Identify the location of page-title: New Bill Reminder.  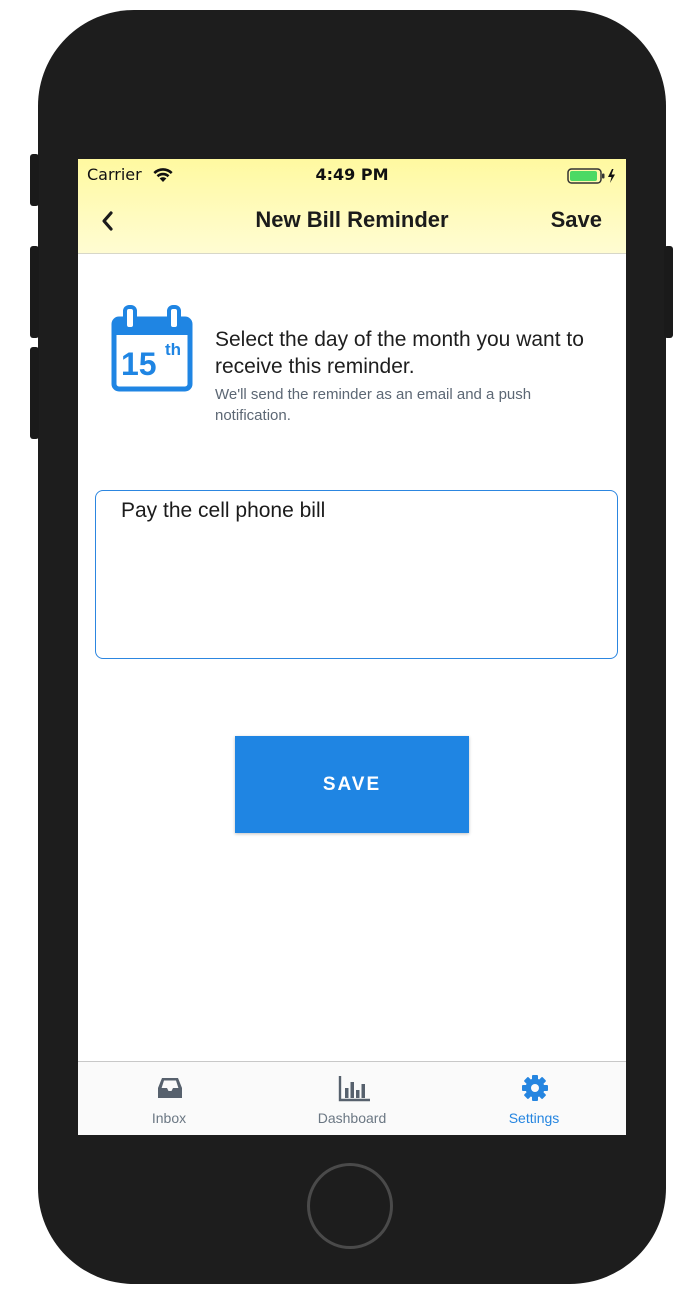
(352, 219).